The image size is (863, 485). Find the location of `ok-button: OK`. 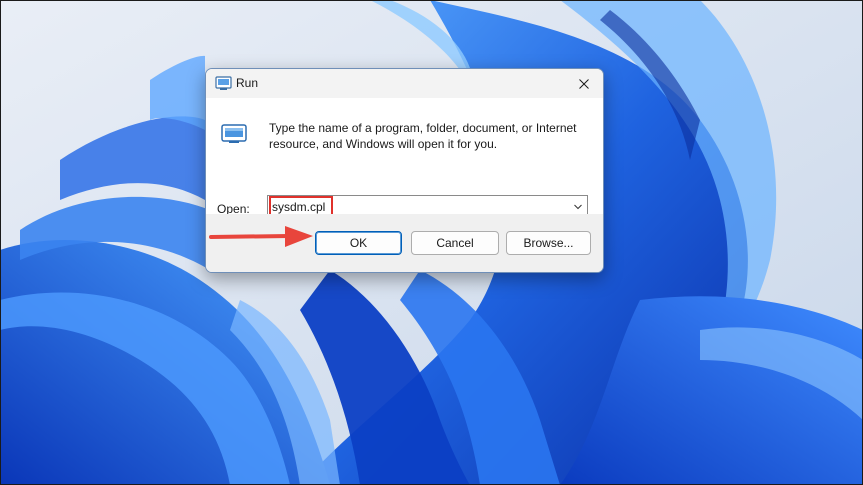

ok-button: OK is located at coordinates (358, 243).